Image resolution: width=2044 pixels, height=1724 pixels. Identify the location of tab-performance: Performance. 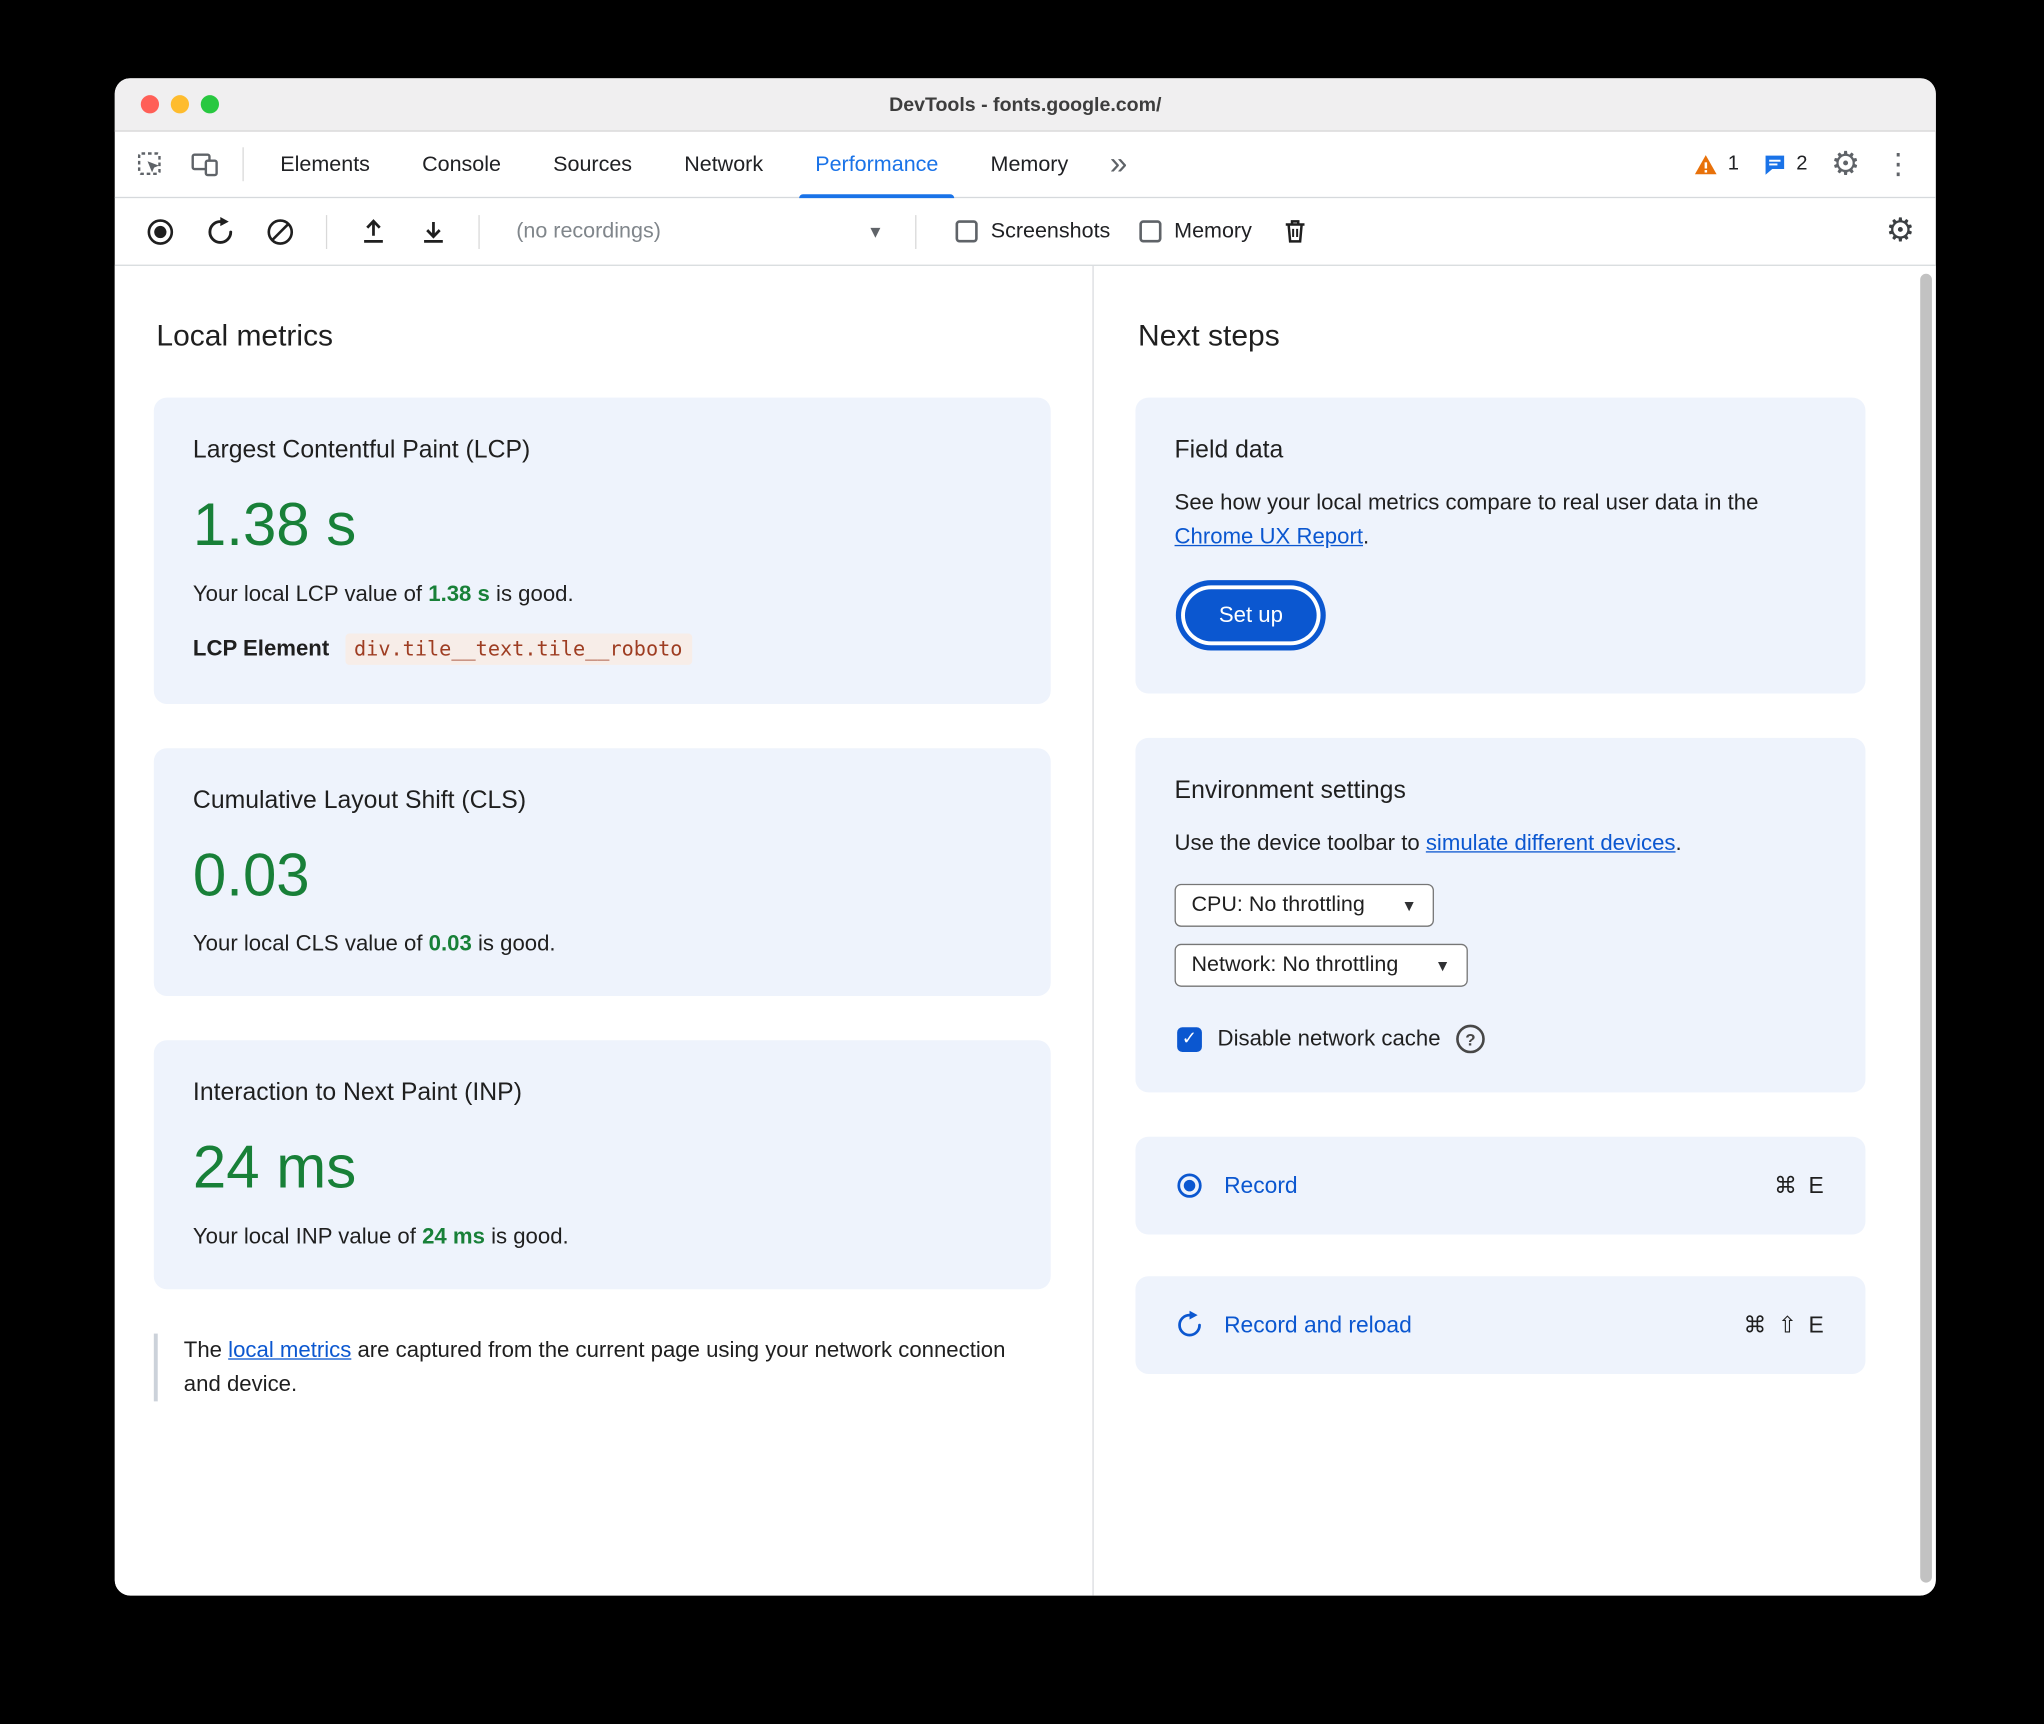
(876, 165).